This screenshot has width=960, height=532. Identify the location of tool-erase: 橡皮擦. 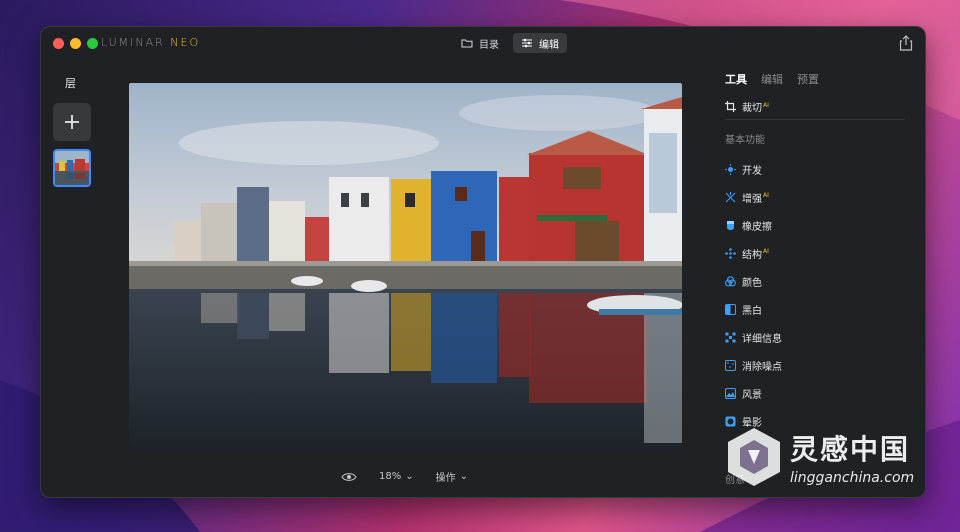
(753, 225).